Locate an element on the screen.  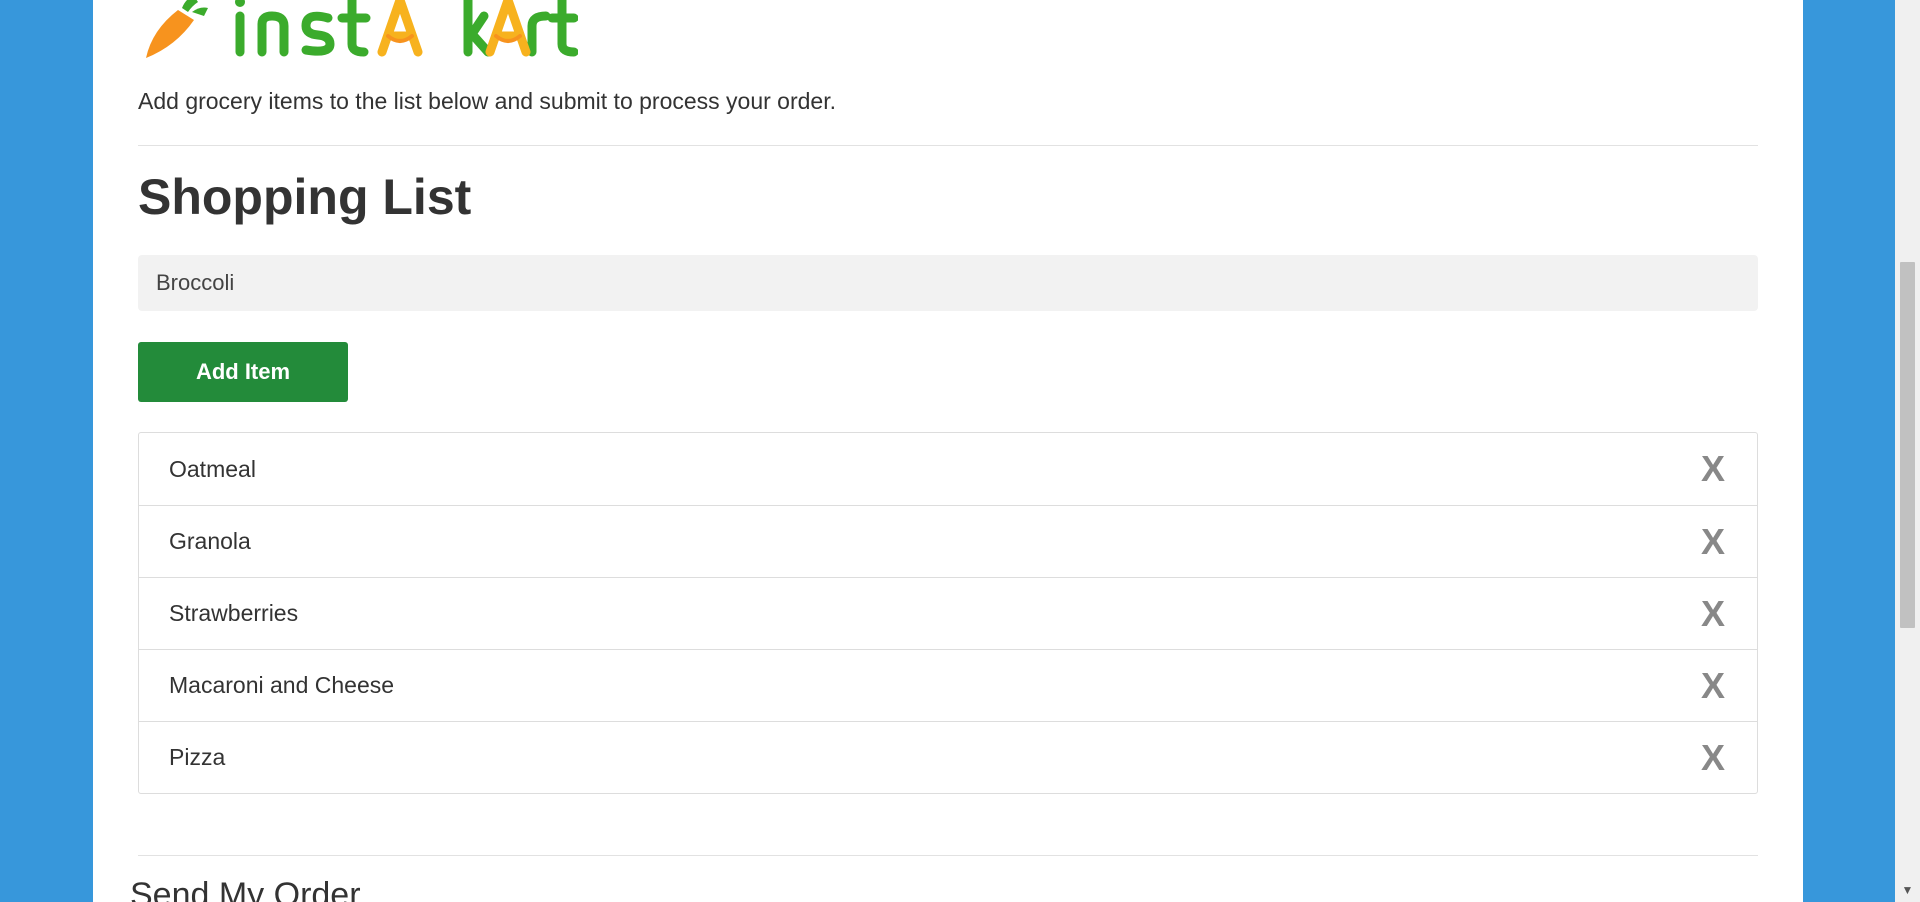
grocery-item-input is located at coordinates (948, 283).